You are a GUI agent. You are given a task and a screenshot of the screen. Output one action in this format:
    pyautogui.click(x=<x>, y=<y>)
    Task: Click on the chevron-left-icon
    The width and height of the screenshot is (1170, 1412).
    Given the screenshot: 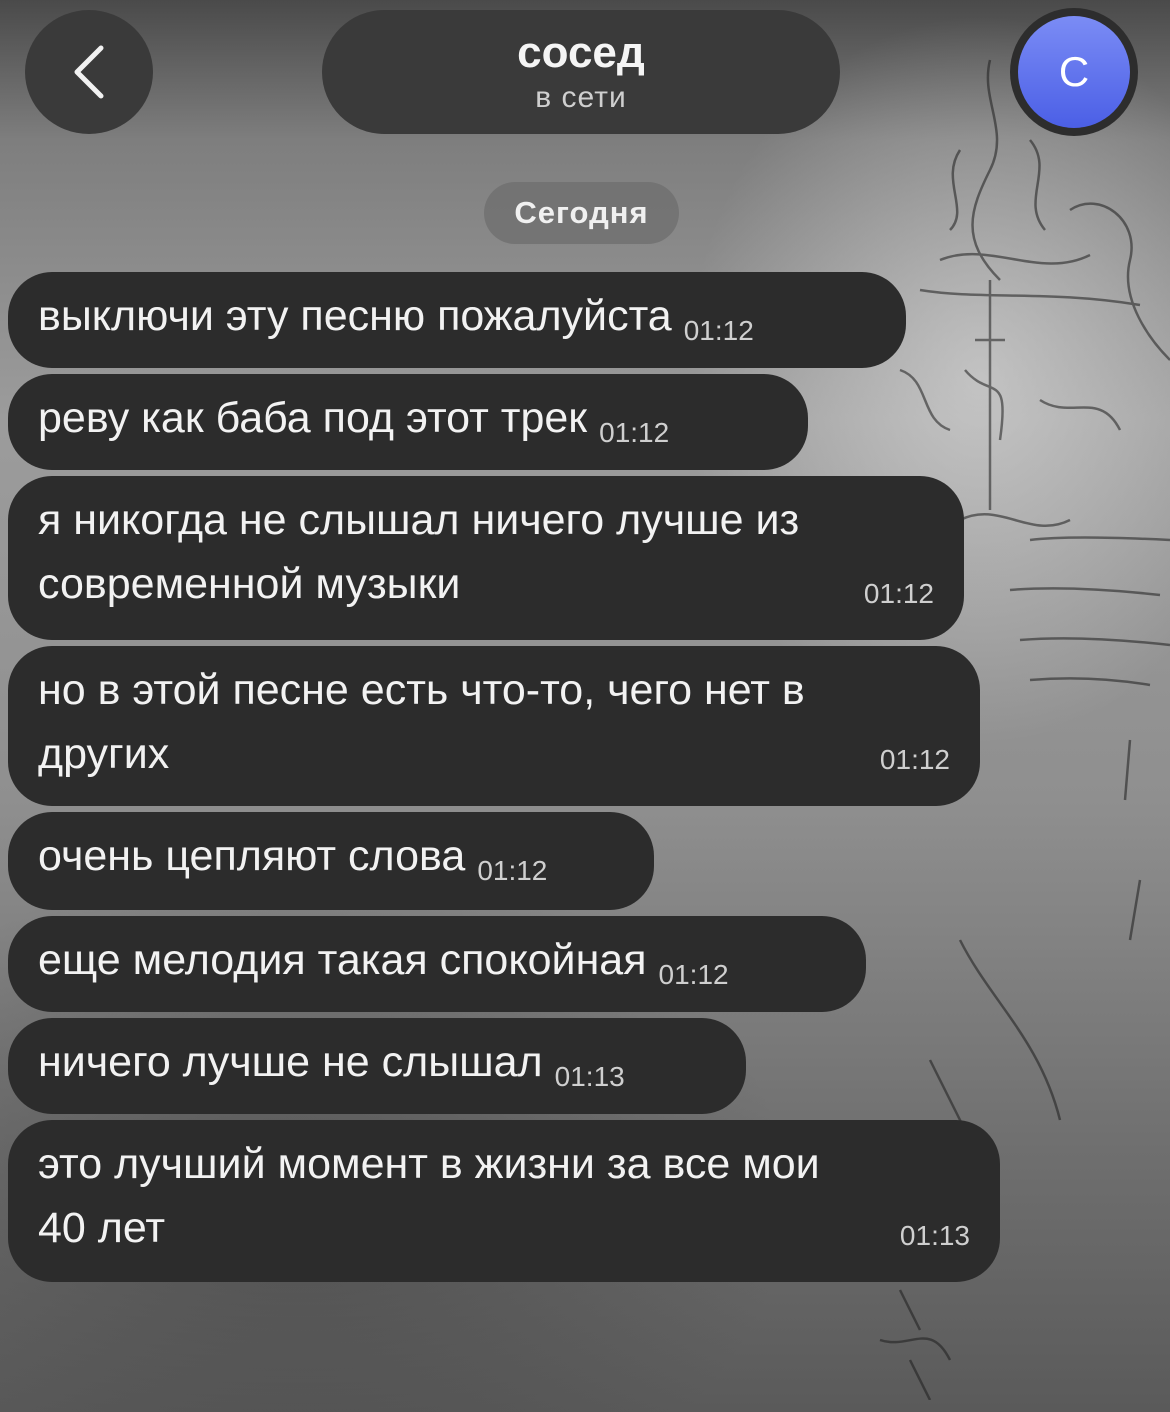 What is the action you would take?
    pyautogui.click(x=89, y=72)
    